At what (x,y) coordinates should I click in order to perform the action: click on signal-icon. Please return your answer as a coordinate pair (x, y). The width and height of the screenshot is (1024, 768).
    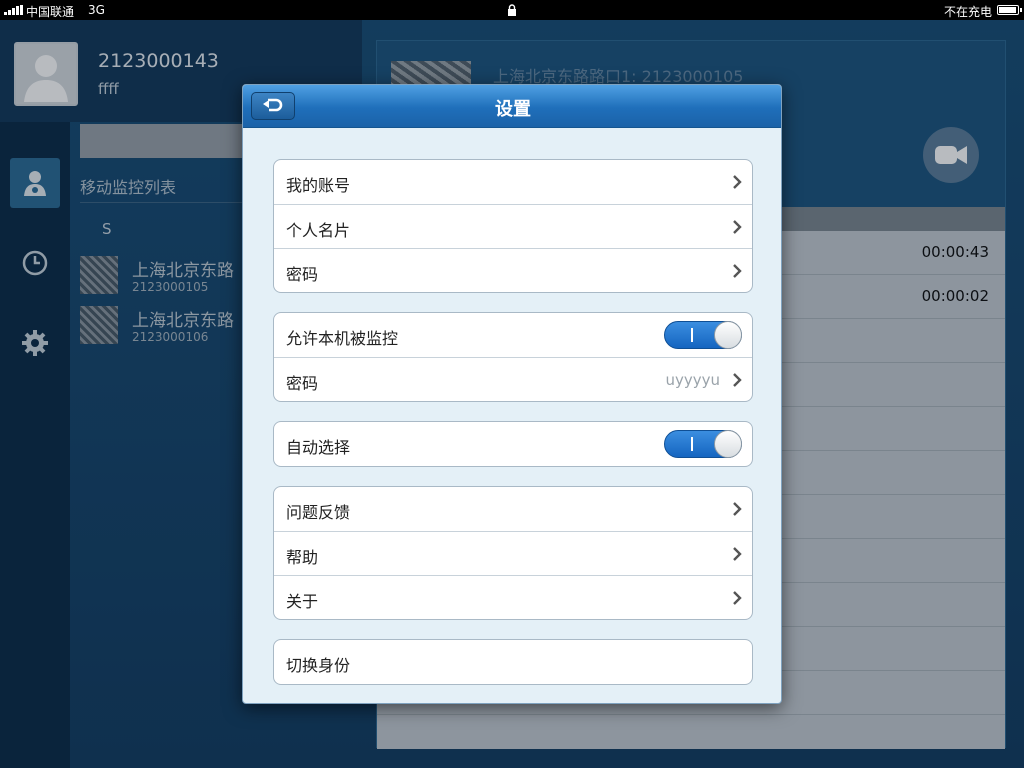
    Looking at the image, I should click on (13, 10).